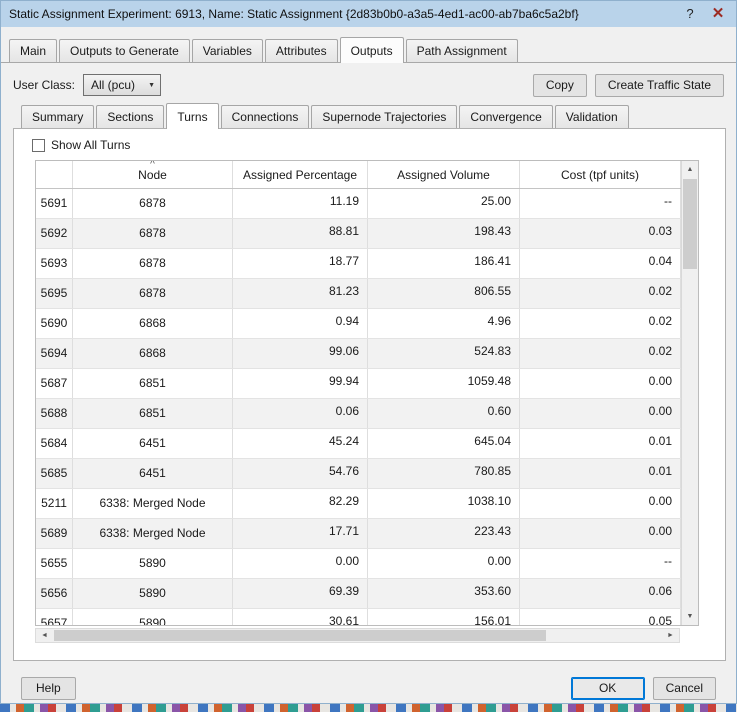 The width and height of the screenshot is (737, 712). What do you see at coordinates (659, 85) in the screenshot?
I see `create-traffic-state-button: Create Traffic State` at bounding box center [659, 85].